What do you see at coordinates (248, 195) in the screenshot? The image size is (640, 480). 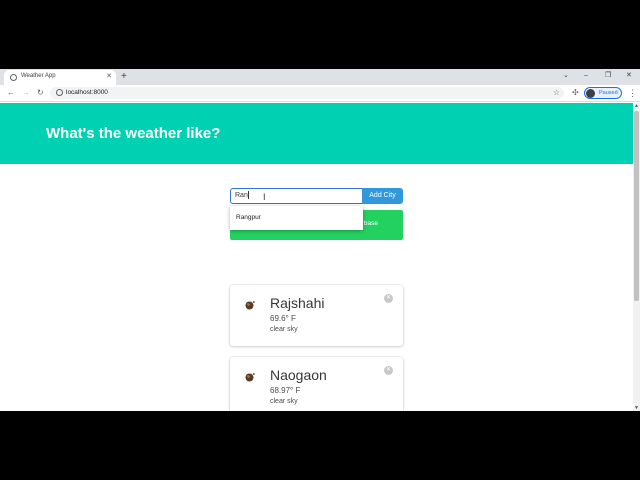 I see `text-caret` at bounding box center [248, 195].